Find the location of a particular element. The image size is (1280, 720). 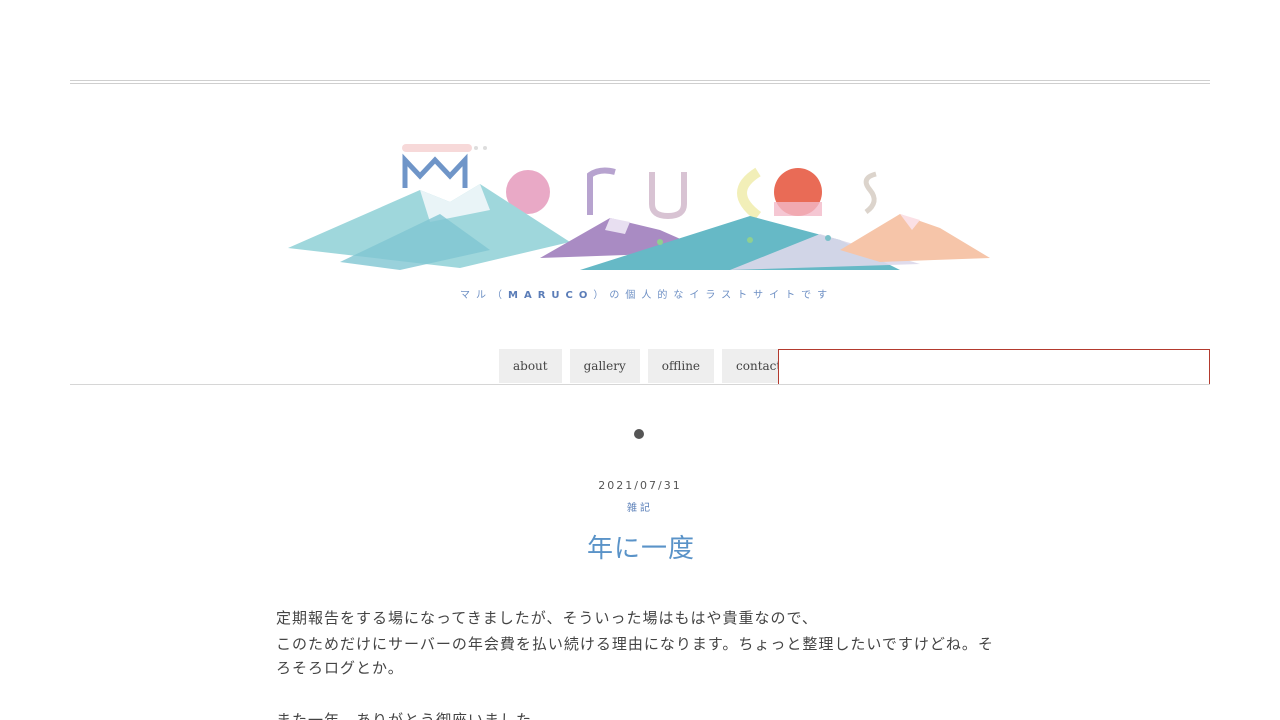

post-paragraph: ろそろログとか。 is located at coordinates (340, 668).